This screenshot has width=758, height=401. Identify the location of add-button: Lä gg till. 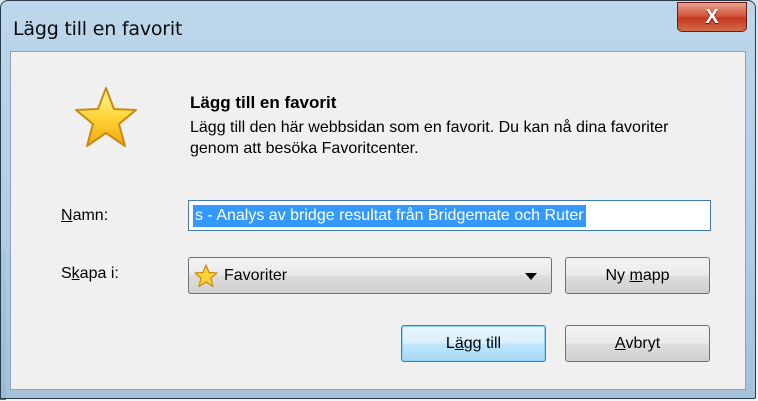
(473, 343).